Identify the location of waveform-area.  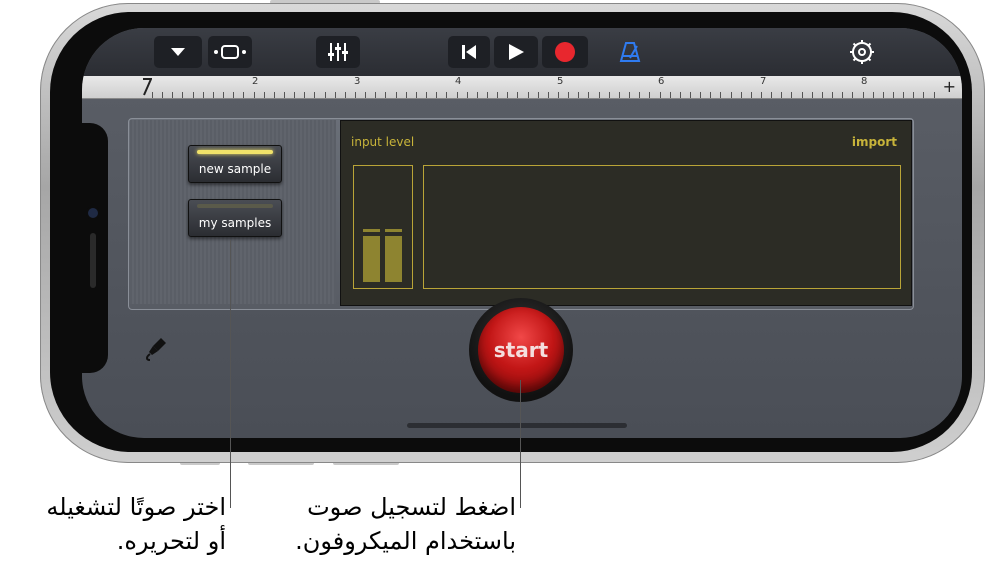
(662, 227).